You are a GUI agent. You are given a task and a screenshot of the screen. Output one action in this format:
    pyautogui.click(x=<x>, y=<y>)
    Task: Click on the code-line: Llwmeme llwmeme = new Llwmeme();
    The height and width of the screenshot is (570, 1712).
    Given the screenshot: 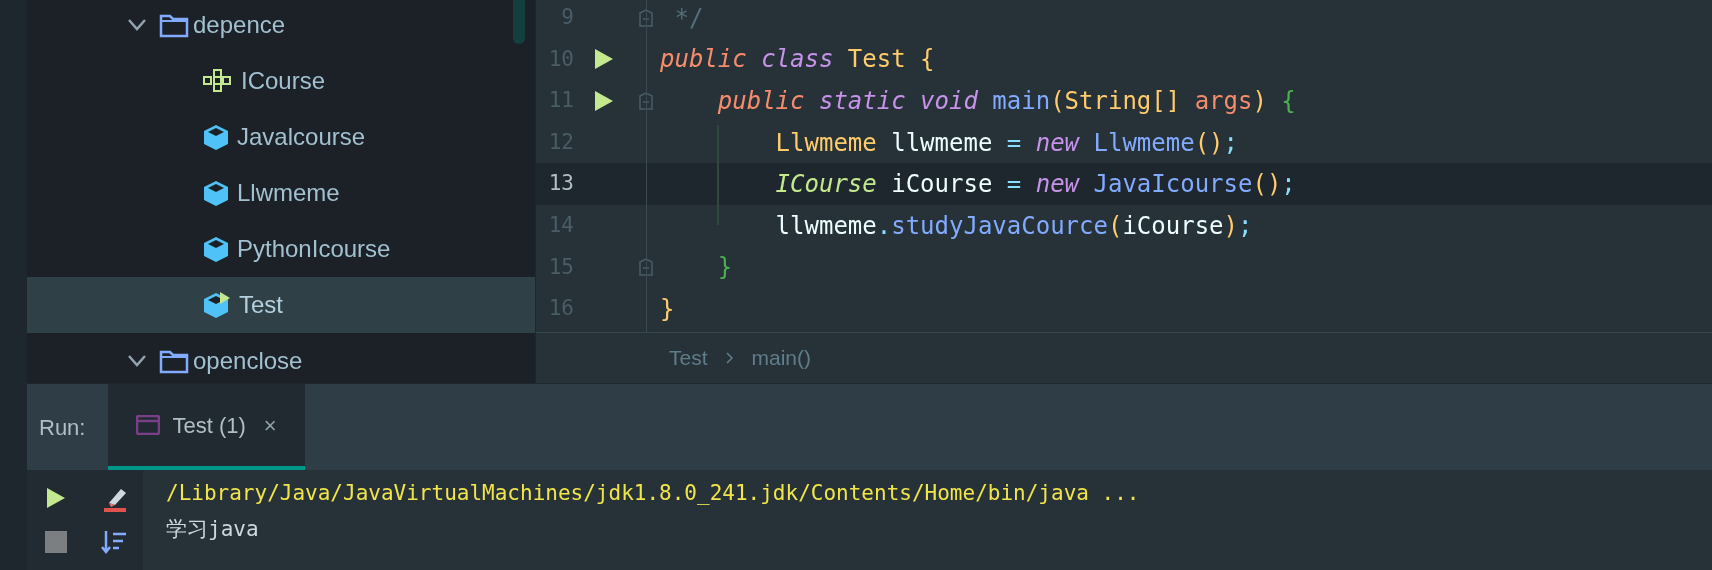 What is the action you would take?
    pyautogui.click(x=1006, y=143)
    